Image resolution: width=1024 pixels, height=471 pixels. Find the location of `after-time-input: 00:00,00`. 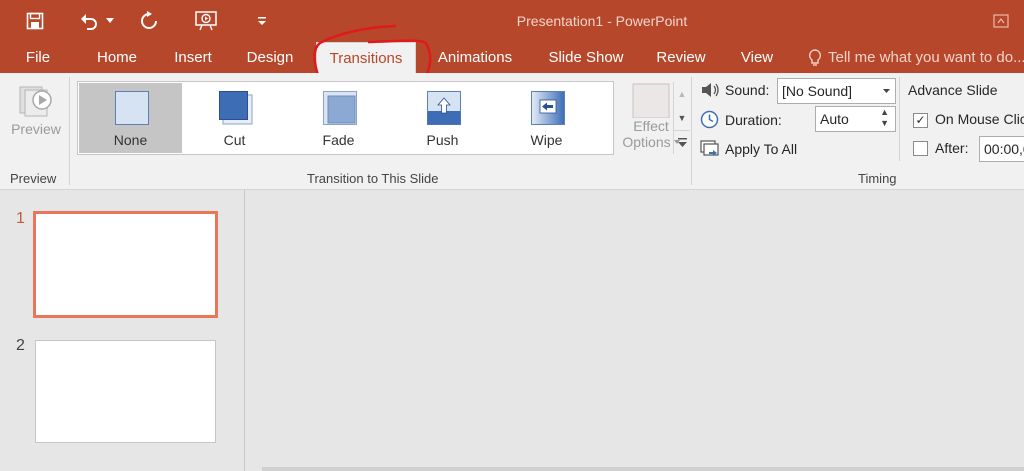

after-time-input: 00:00,00 is located at coordinates (1001, 149).